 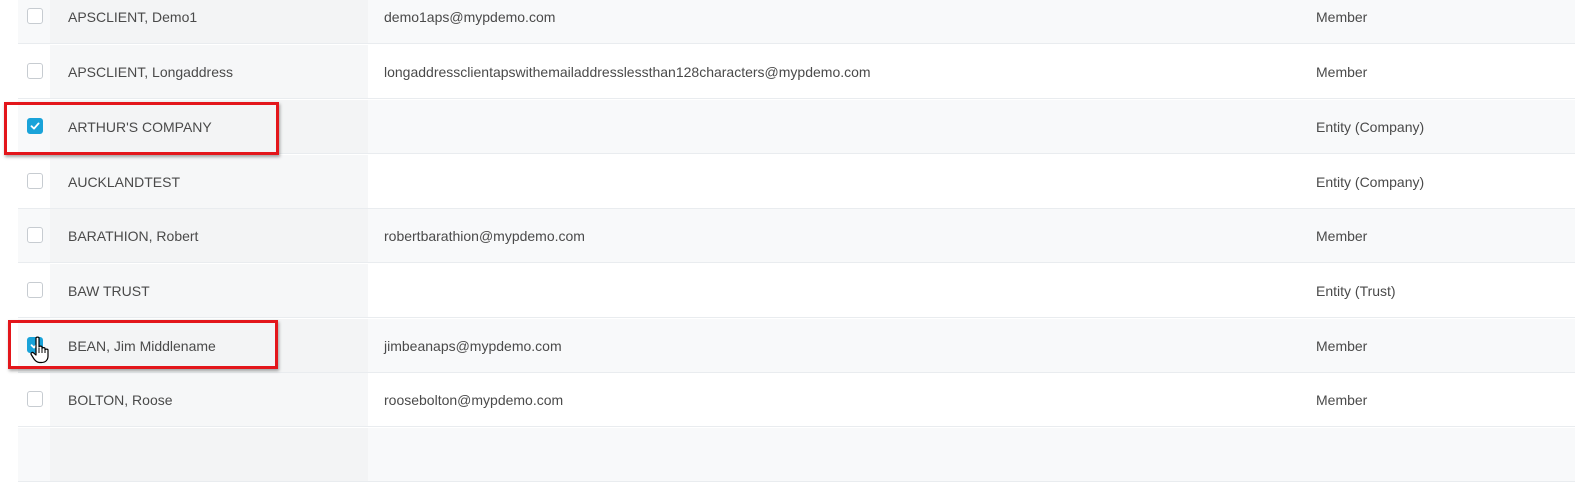 What do you see at coordinates (796, 291) in the screenshot?
I see `table-row: BAW TRUST Entity (Trust)` at bounding box center [796, 291].